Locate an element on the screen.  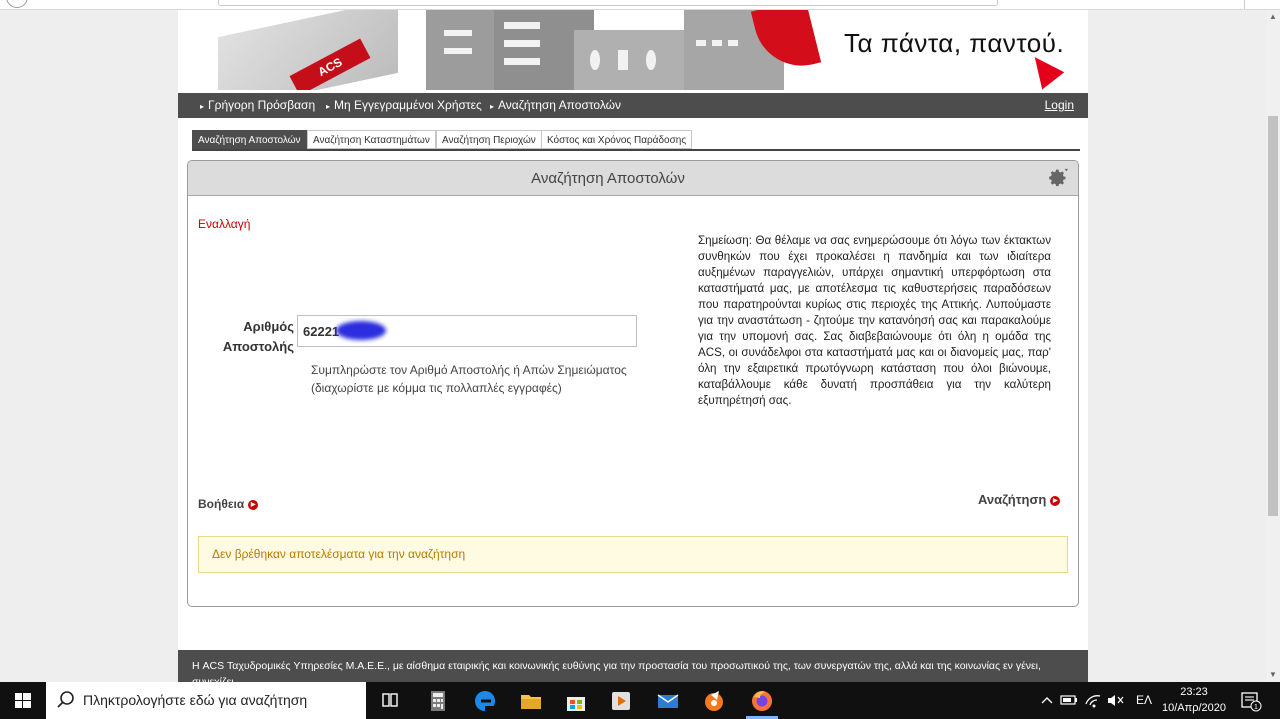
volume-muted-icon is located at coordinates (1115, 700).